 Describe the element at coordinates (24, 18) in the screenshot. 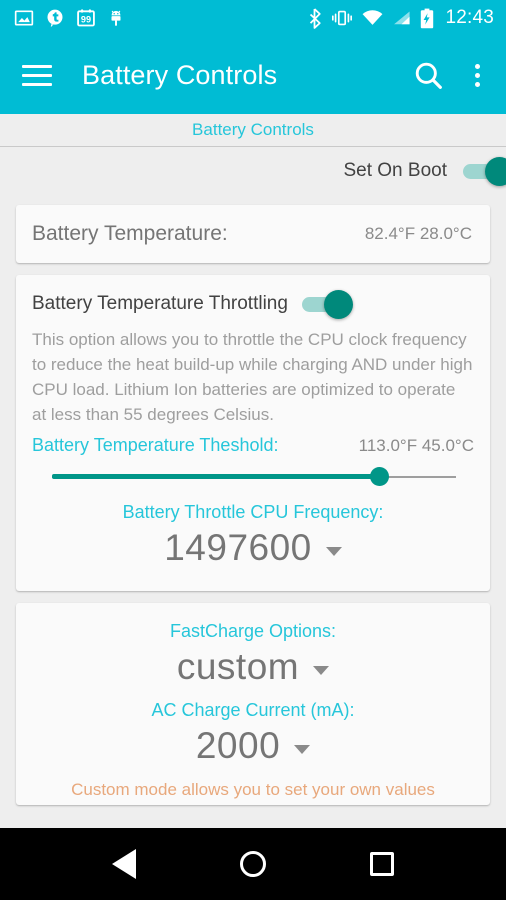

I see `image-icon` at that location.